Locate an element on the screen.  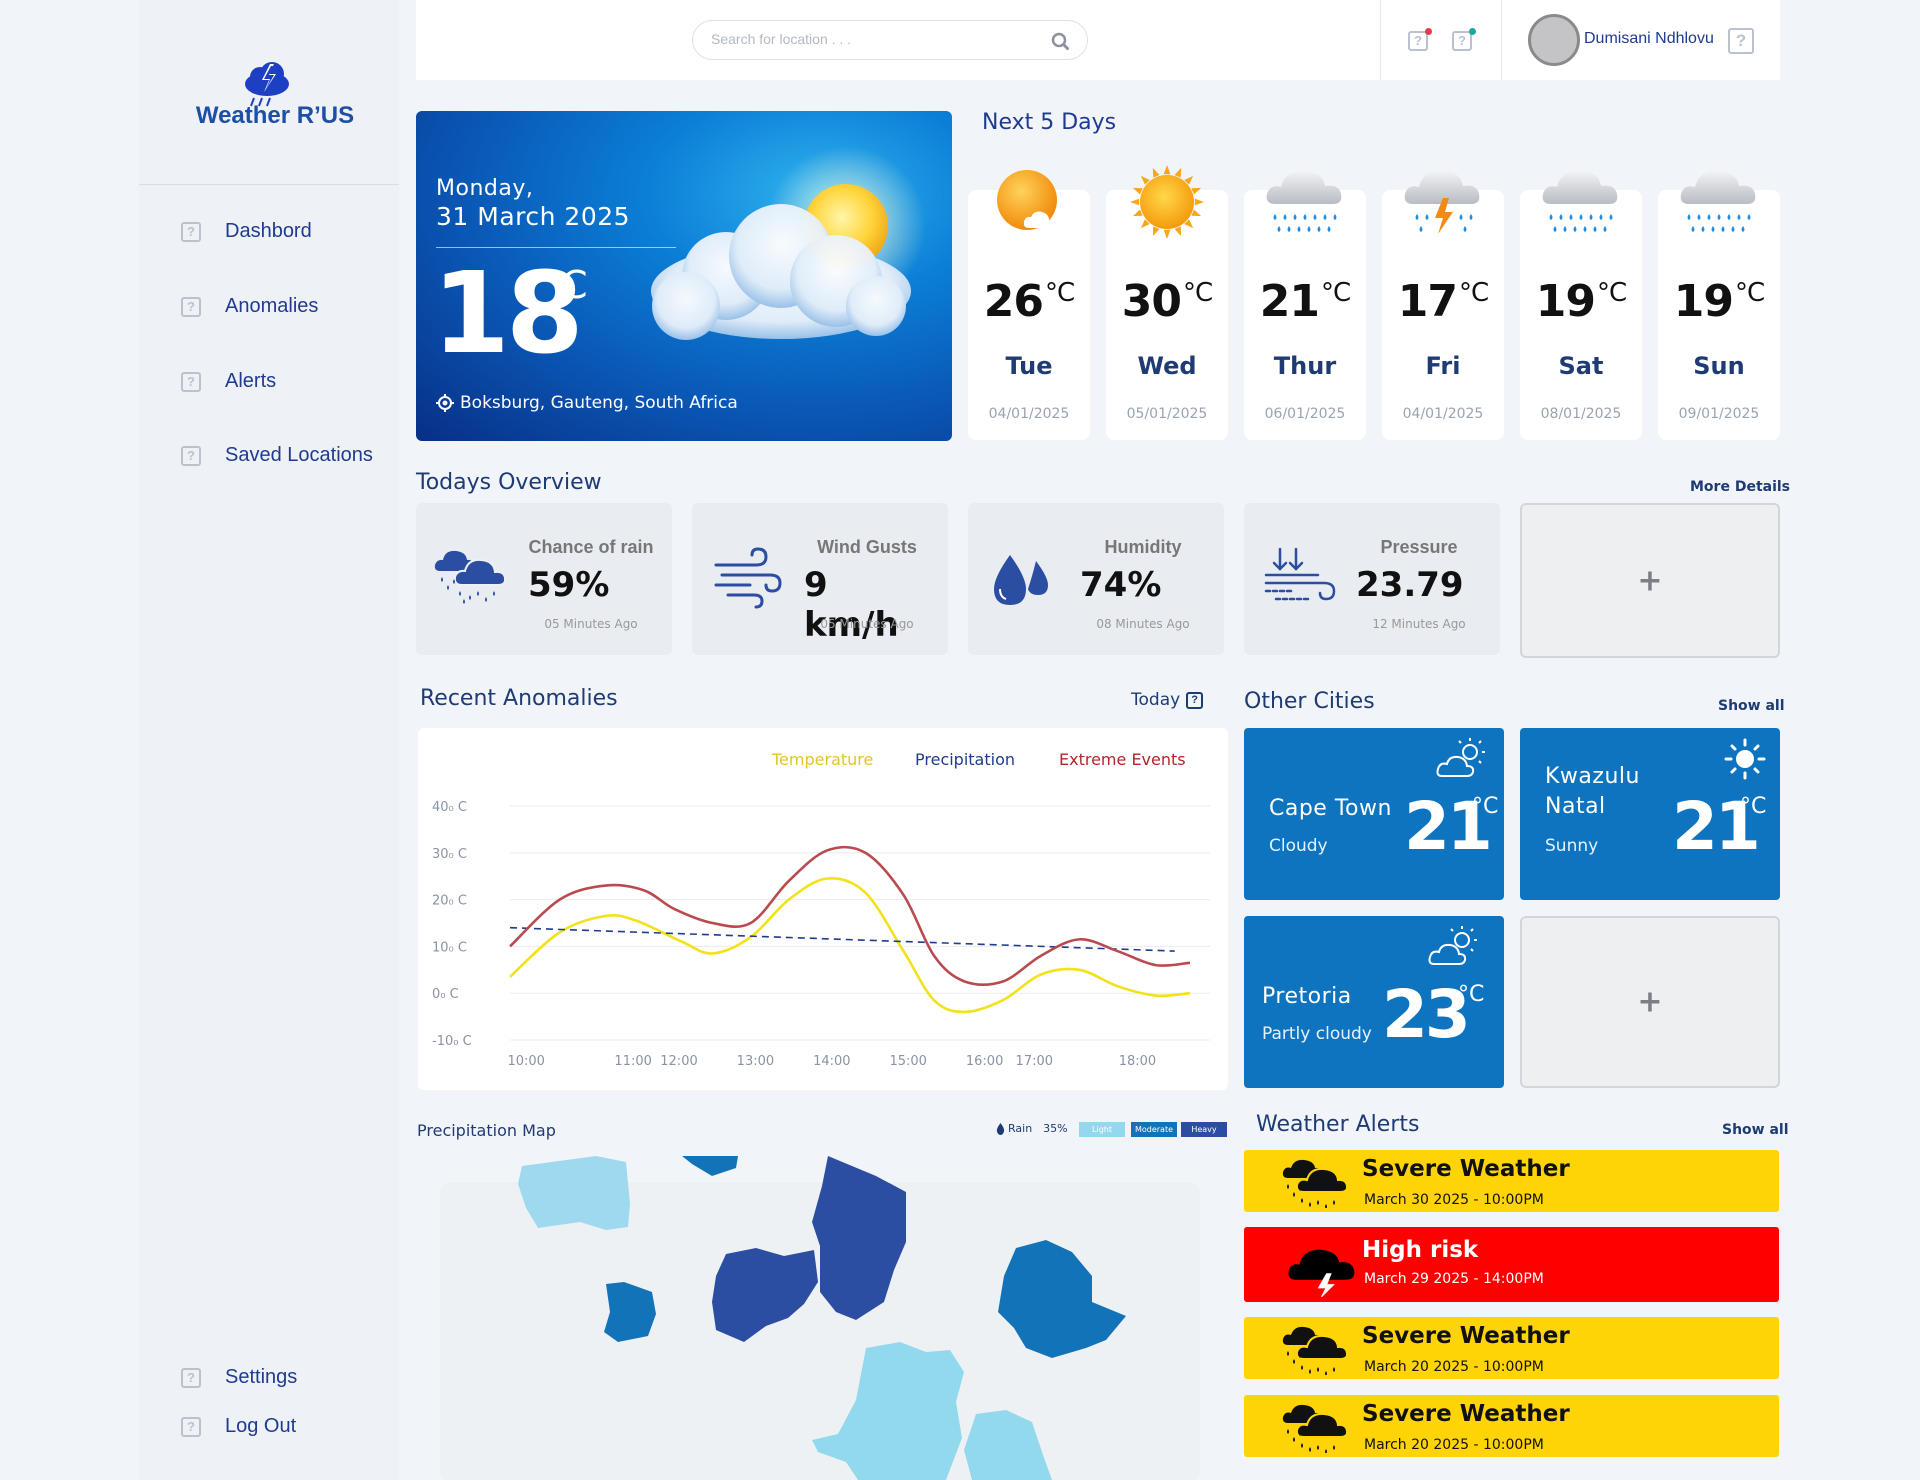
overview-timestamp: 05 Minutes Ago is located at coordinates (591, 624).